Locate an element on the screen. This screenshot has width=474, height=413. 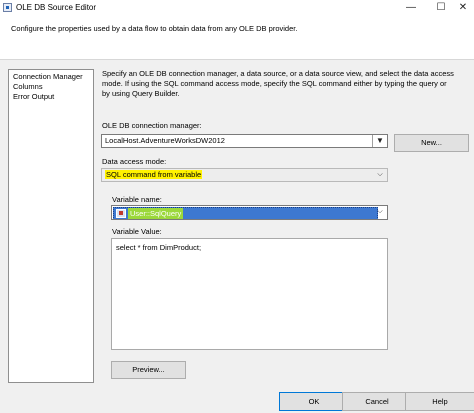
data-access-mode-value: SQL command from variable is located at coordinates (154, 174).